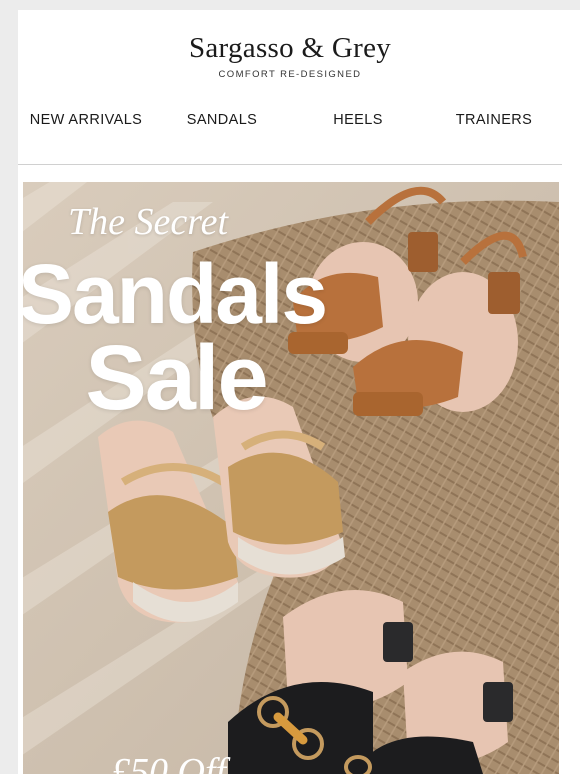  Describe the element at coordinates (494, 120) in the screenshot. I see `nav-item-trainers: TRAINERS` at that location.